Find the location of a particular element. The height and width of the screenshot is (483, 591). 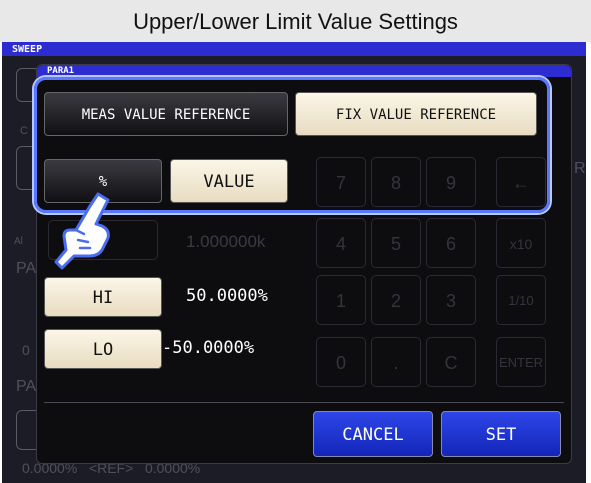

dialog-title: PARA1 is located at coordinates (61, 71).